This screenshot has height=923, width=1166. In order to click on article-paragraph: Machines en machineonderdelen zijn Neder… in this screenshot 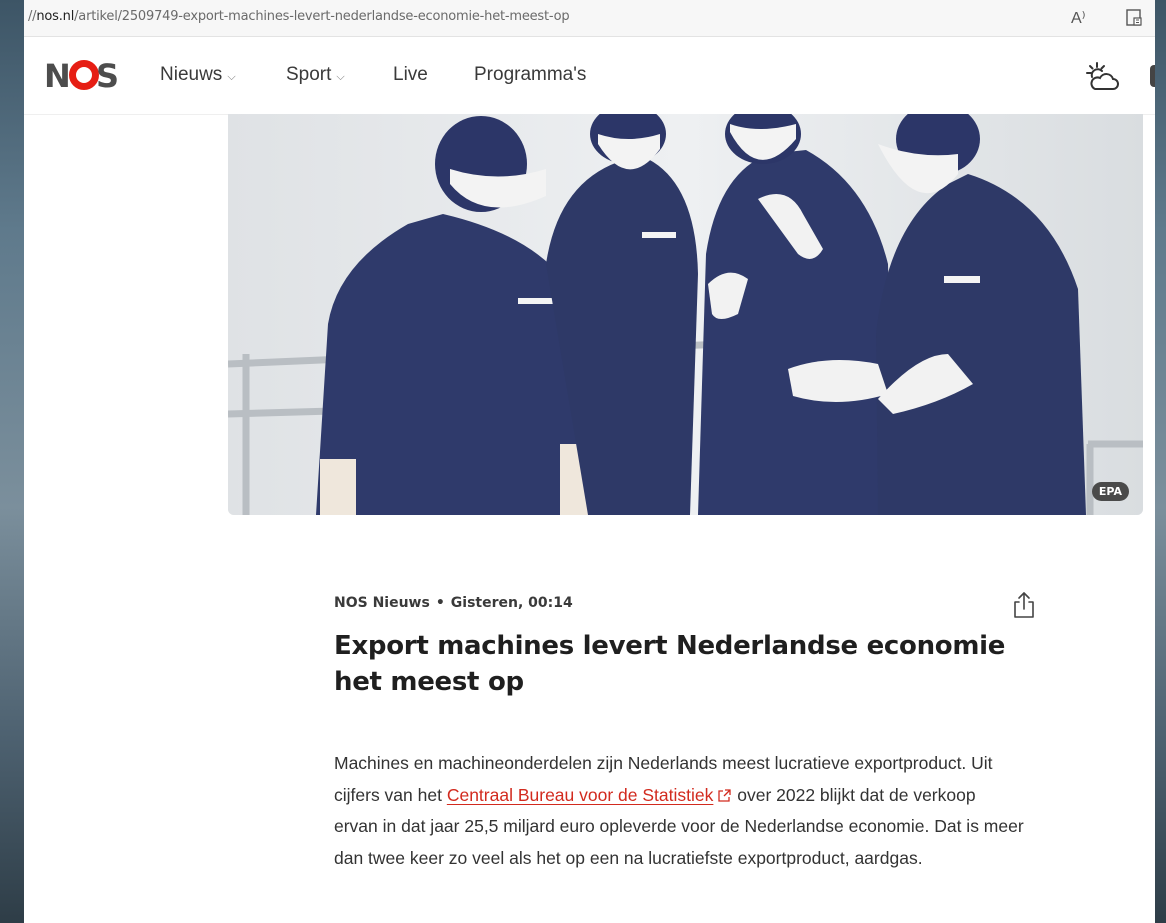, I will do `click(679, 811)`.